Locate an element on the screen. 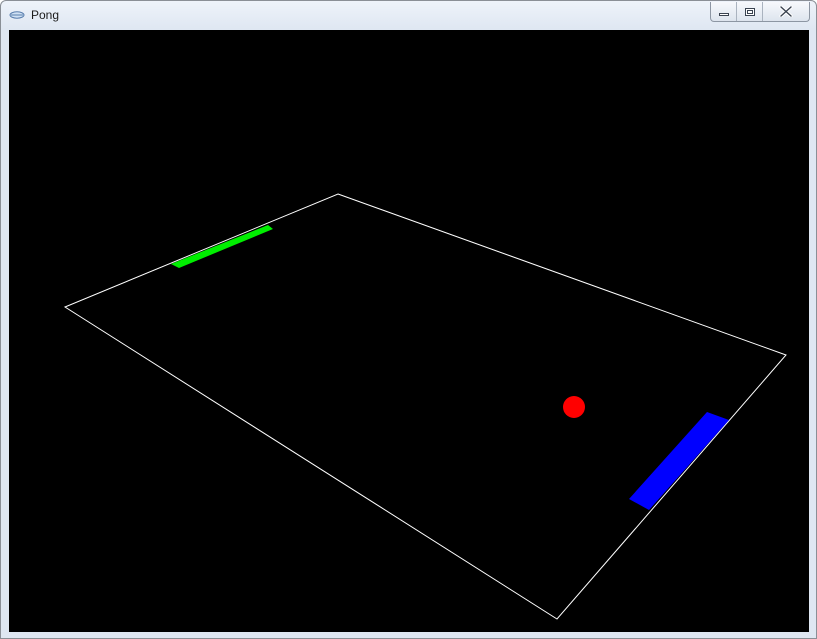 Image resolution: width=817 pixels, height=639 pixels. window-controls is located at coordinates (760, 12).